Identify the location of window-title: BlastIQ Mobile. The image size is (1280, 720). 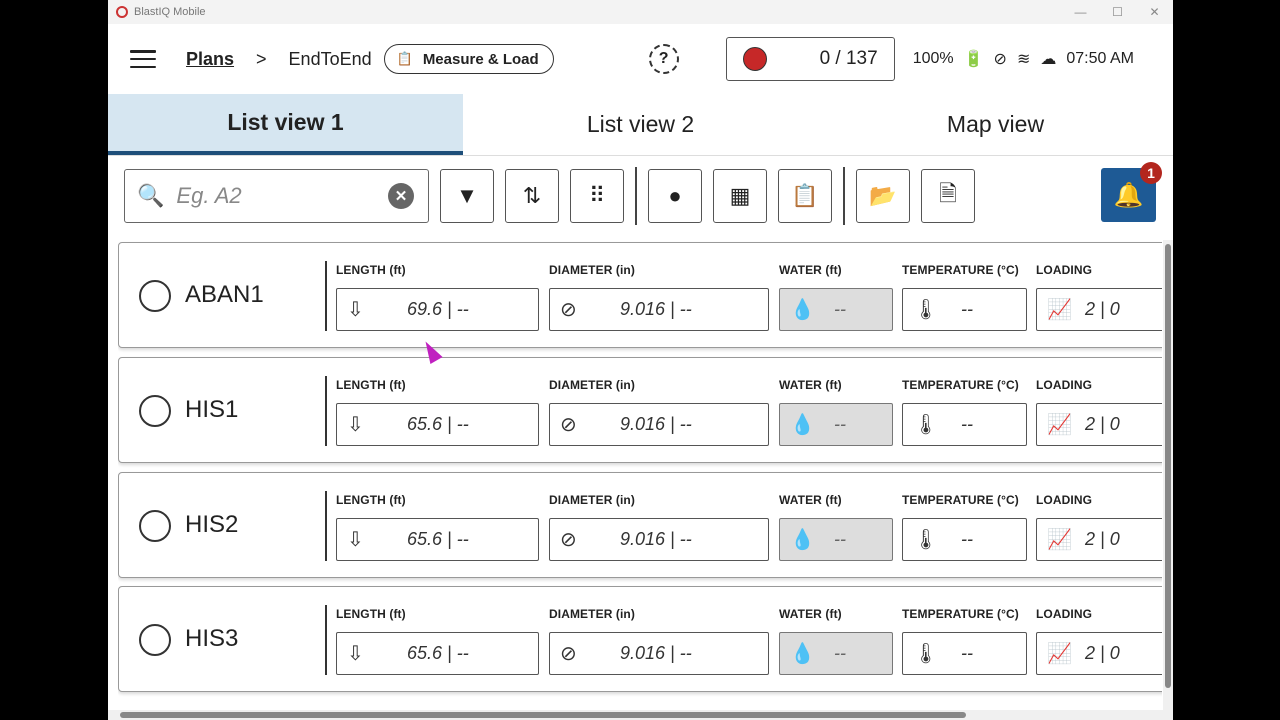
(170, 12).